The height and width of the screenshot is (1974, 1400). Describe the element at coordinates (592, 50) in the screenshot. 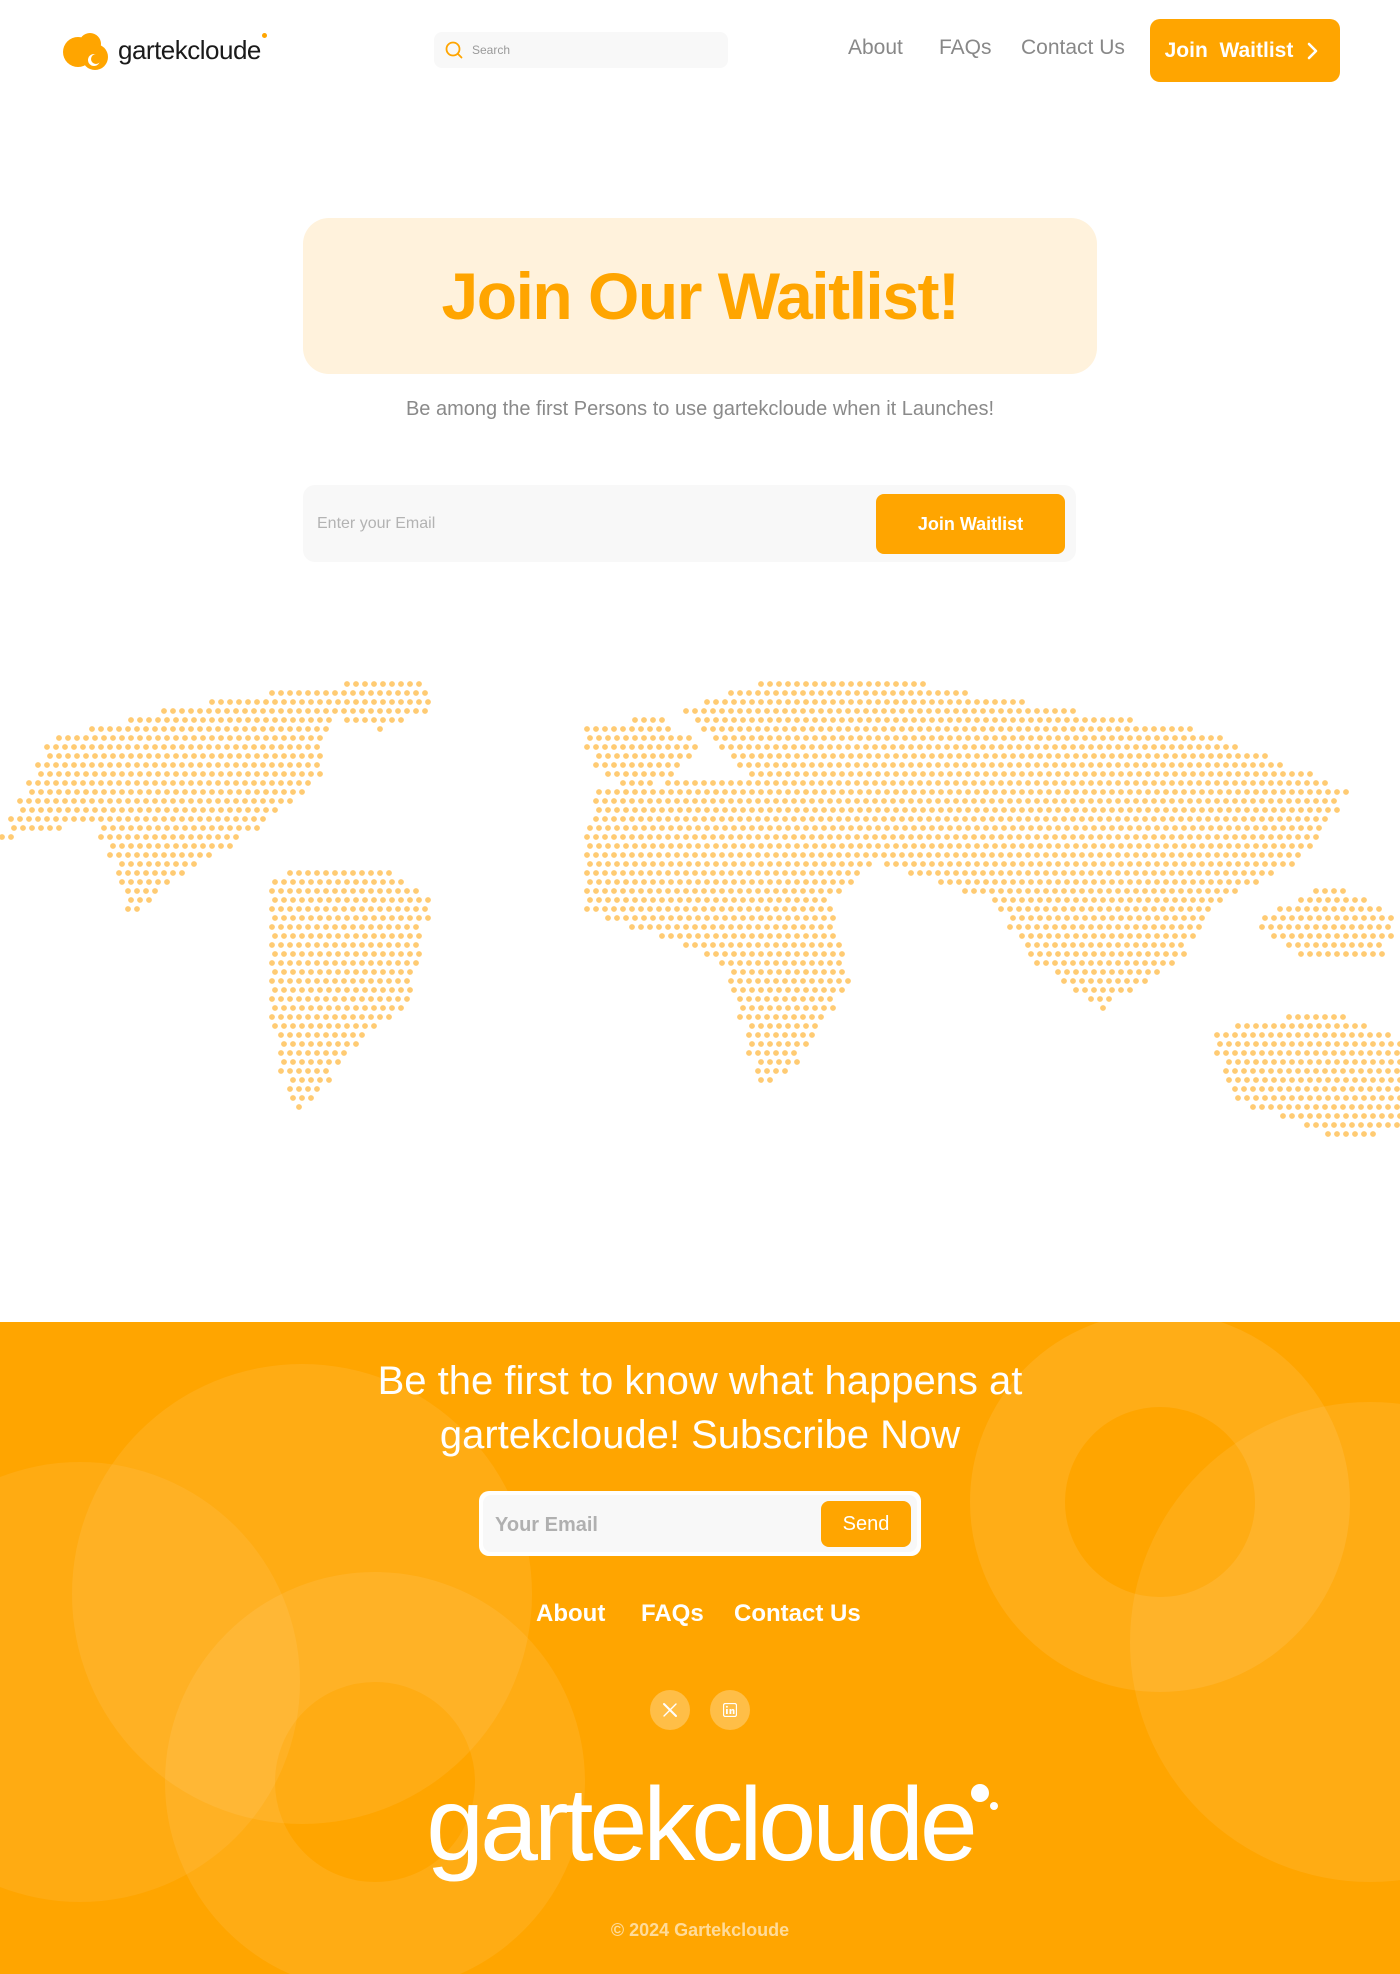

I see `search-input` at that location.